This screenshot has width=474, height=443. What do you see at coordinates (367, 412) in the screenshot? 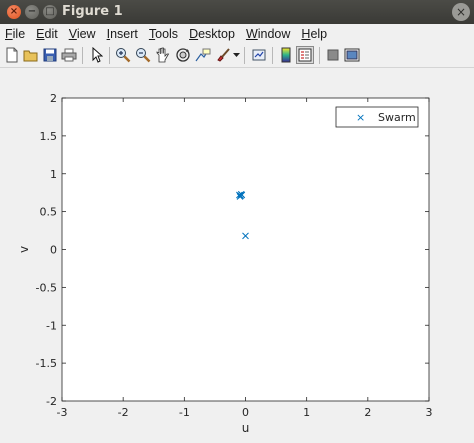
I see `x-tick-label: 2` at bounding box center [367, 412].